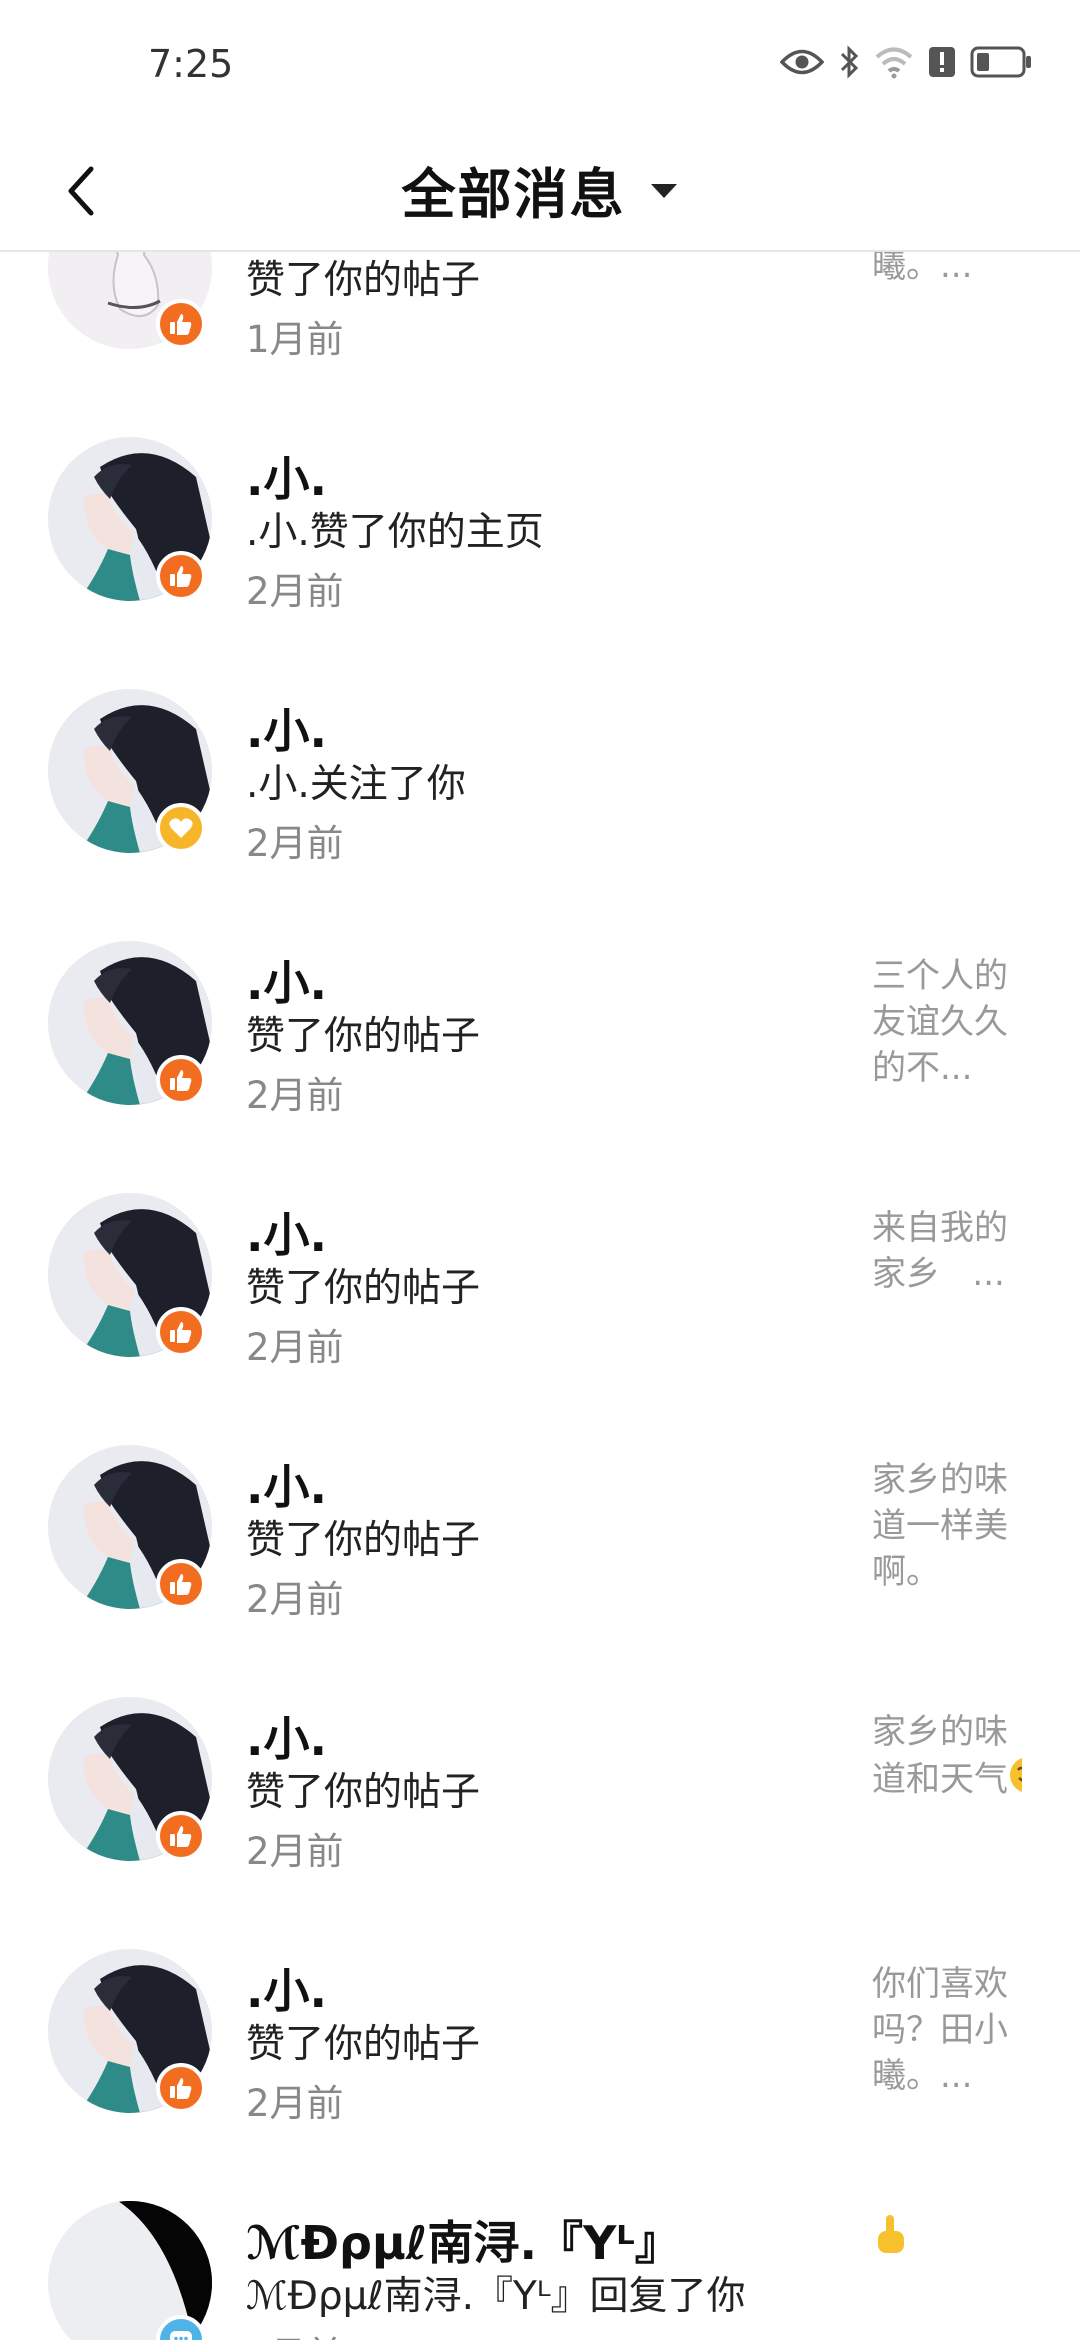  What do you see at coordinates (940, 1756) in the screenshot?
I see `post-preview-text: 家乡的味 道和天气` at bounding box center [940, 1756].